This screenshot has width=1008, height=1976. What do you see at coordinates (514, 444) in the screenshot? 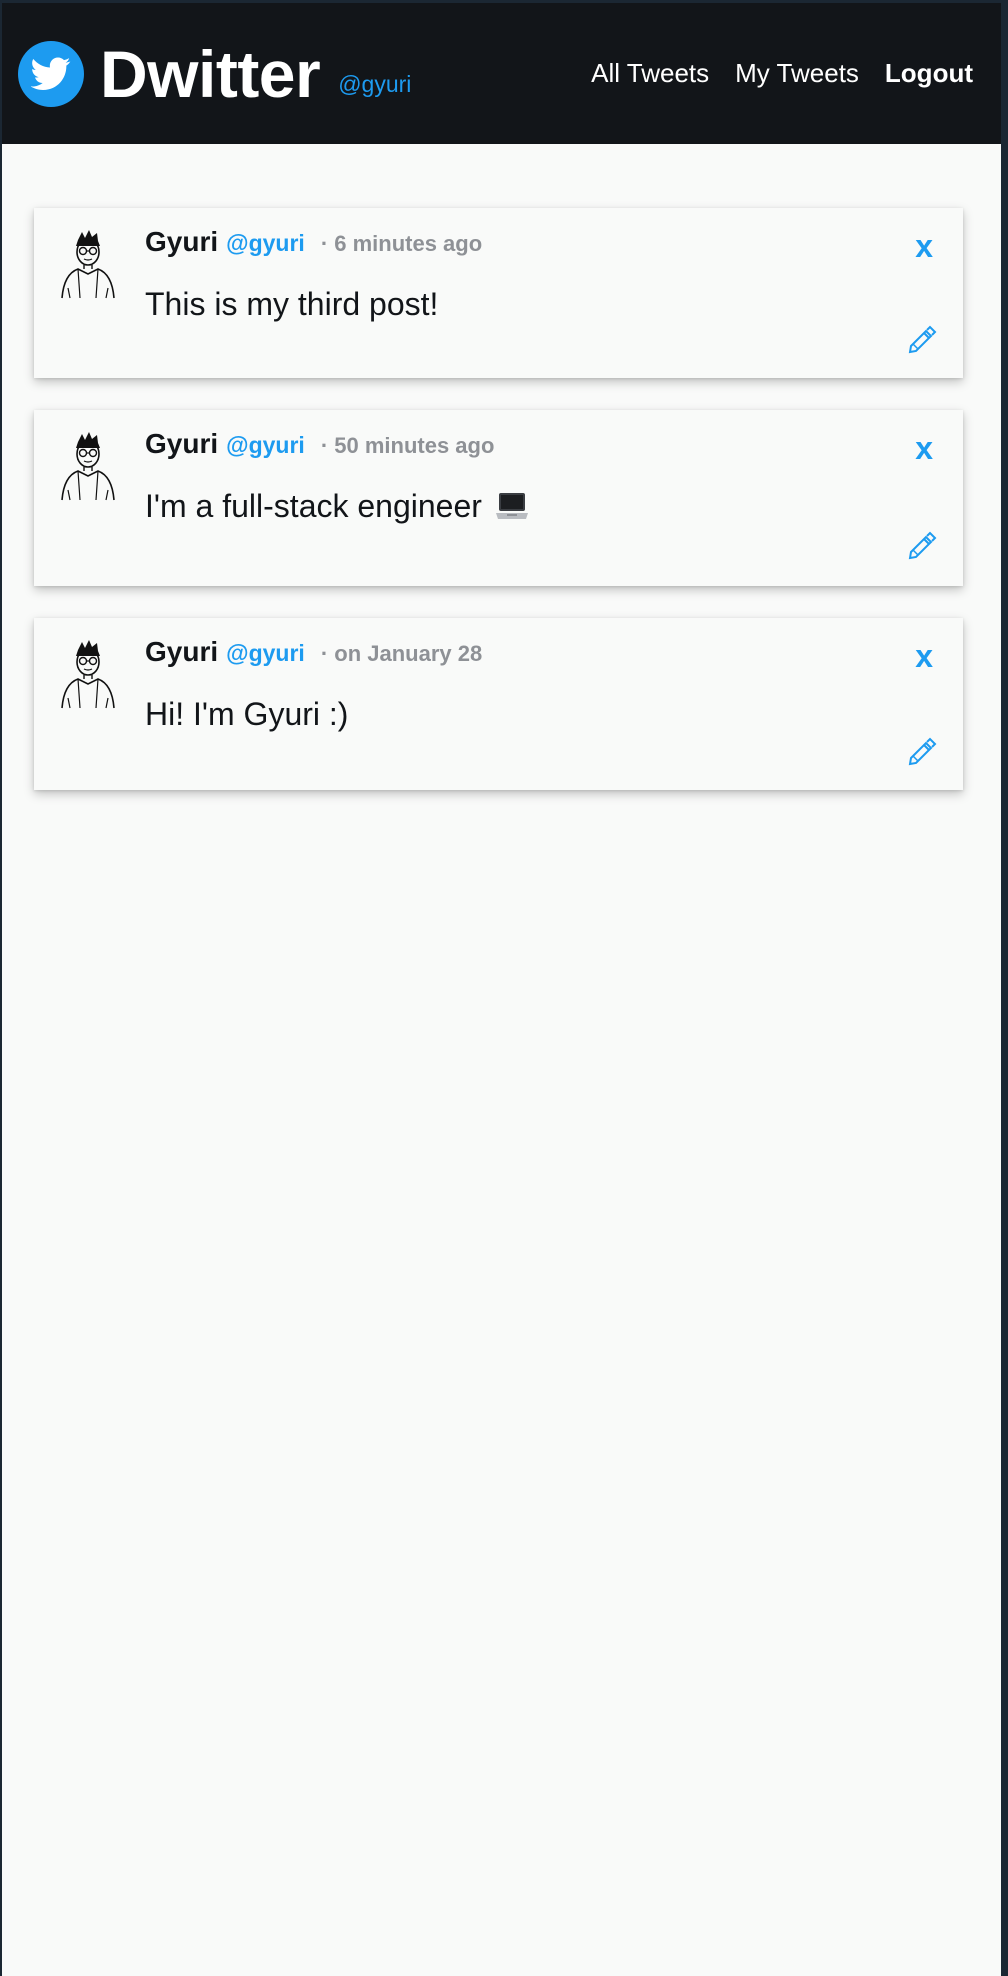
I see `tweet-header: Gyuri @gyuri · 50 minutes ago` at bounding box center [514, 444].